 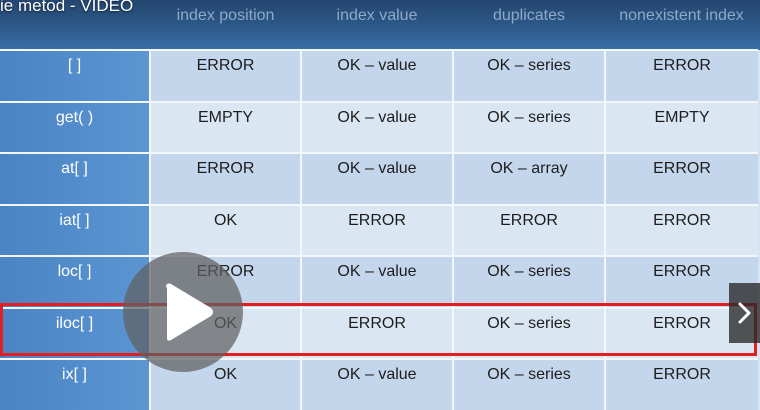 What do you see at coordinates (528, 178) in the screenshot?
I see `table-cell: OK – array` at bounding box center [528, 178].